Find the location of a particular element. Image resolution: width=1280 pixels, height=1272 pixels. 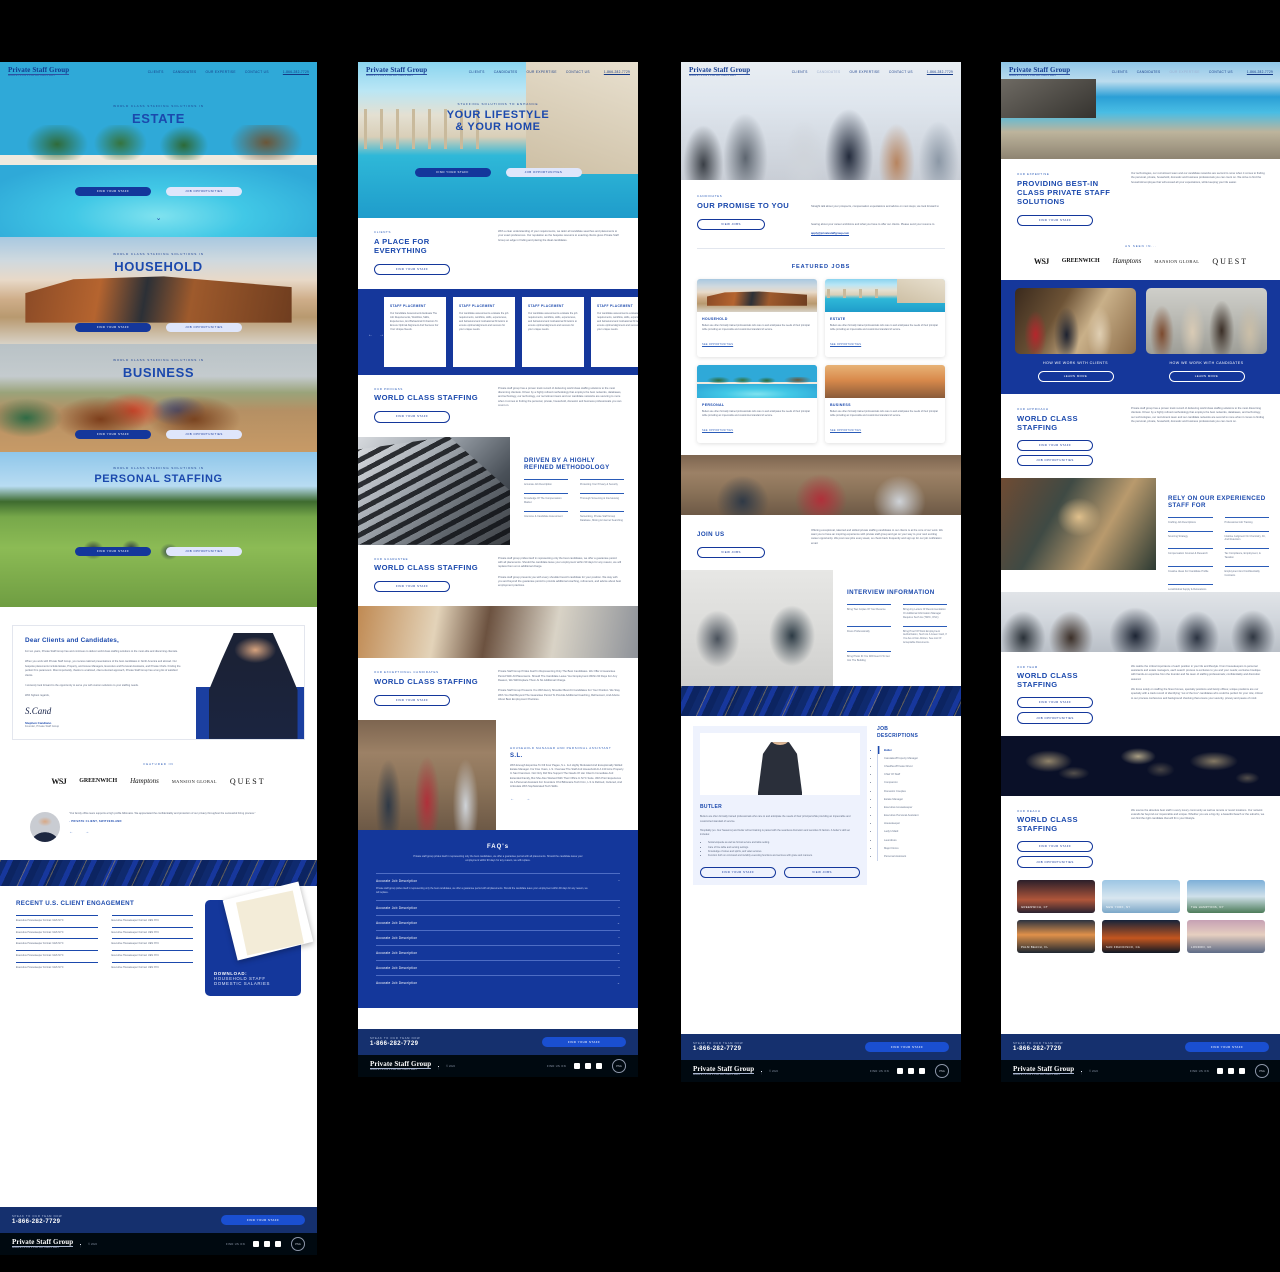

sidebar-item-caretaker: Caretaker/Property Manager is located at coordinates (914, 758).